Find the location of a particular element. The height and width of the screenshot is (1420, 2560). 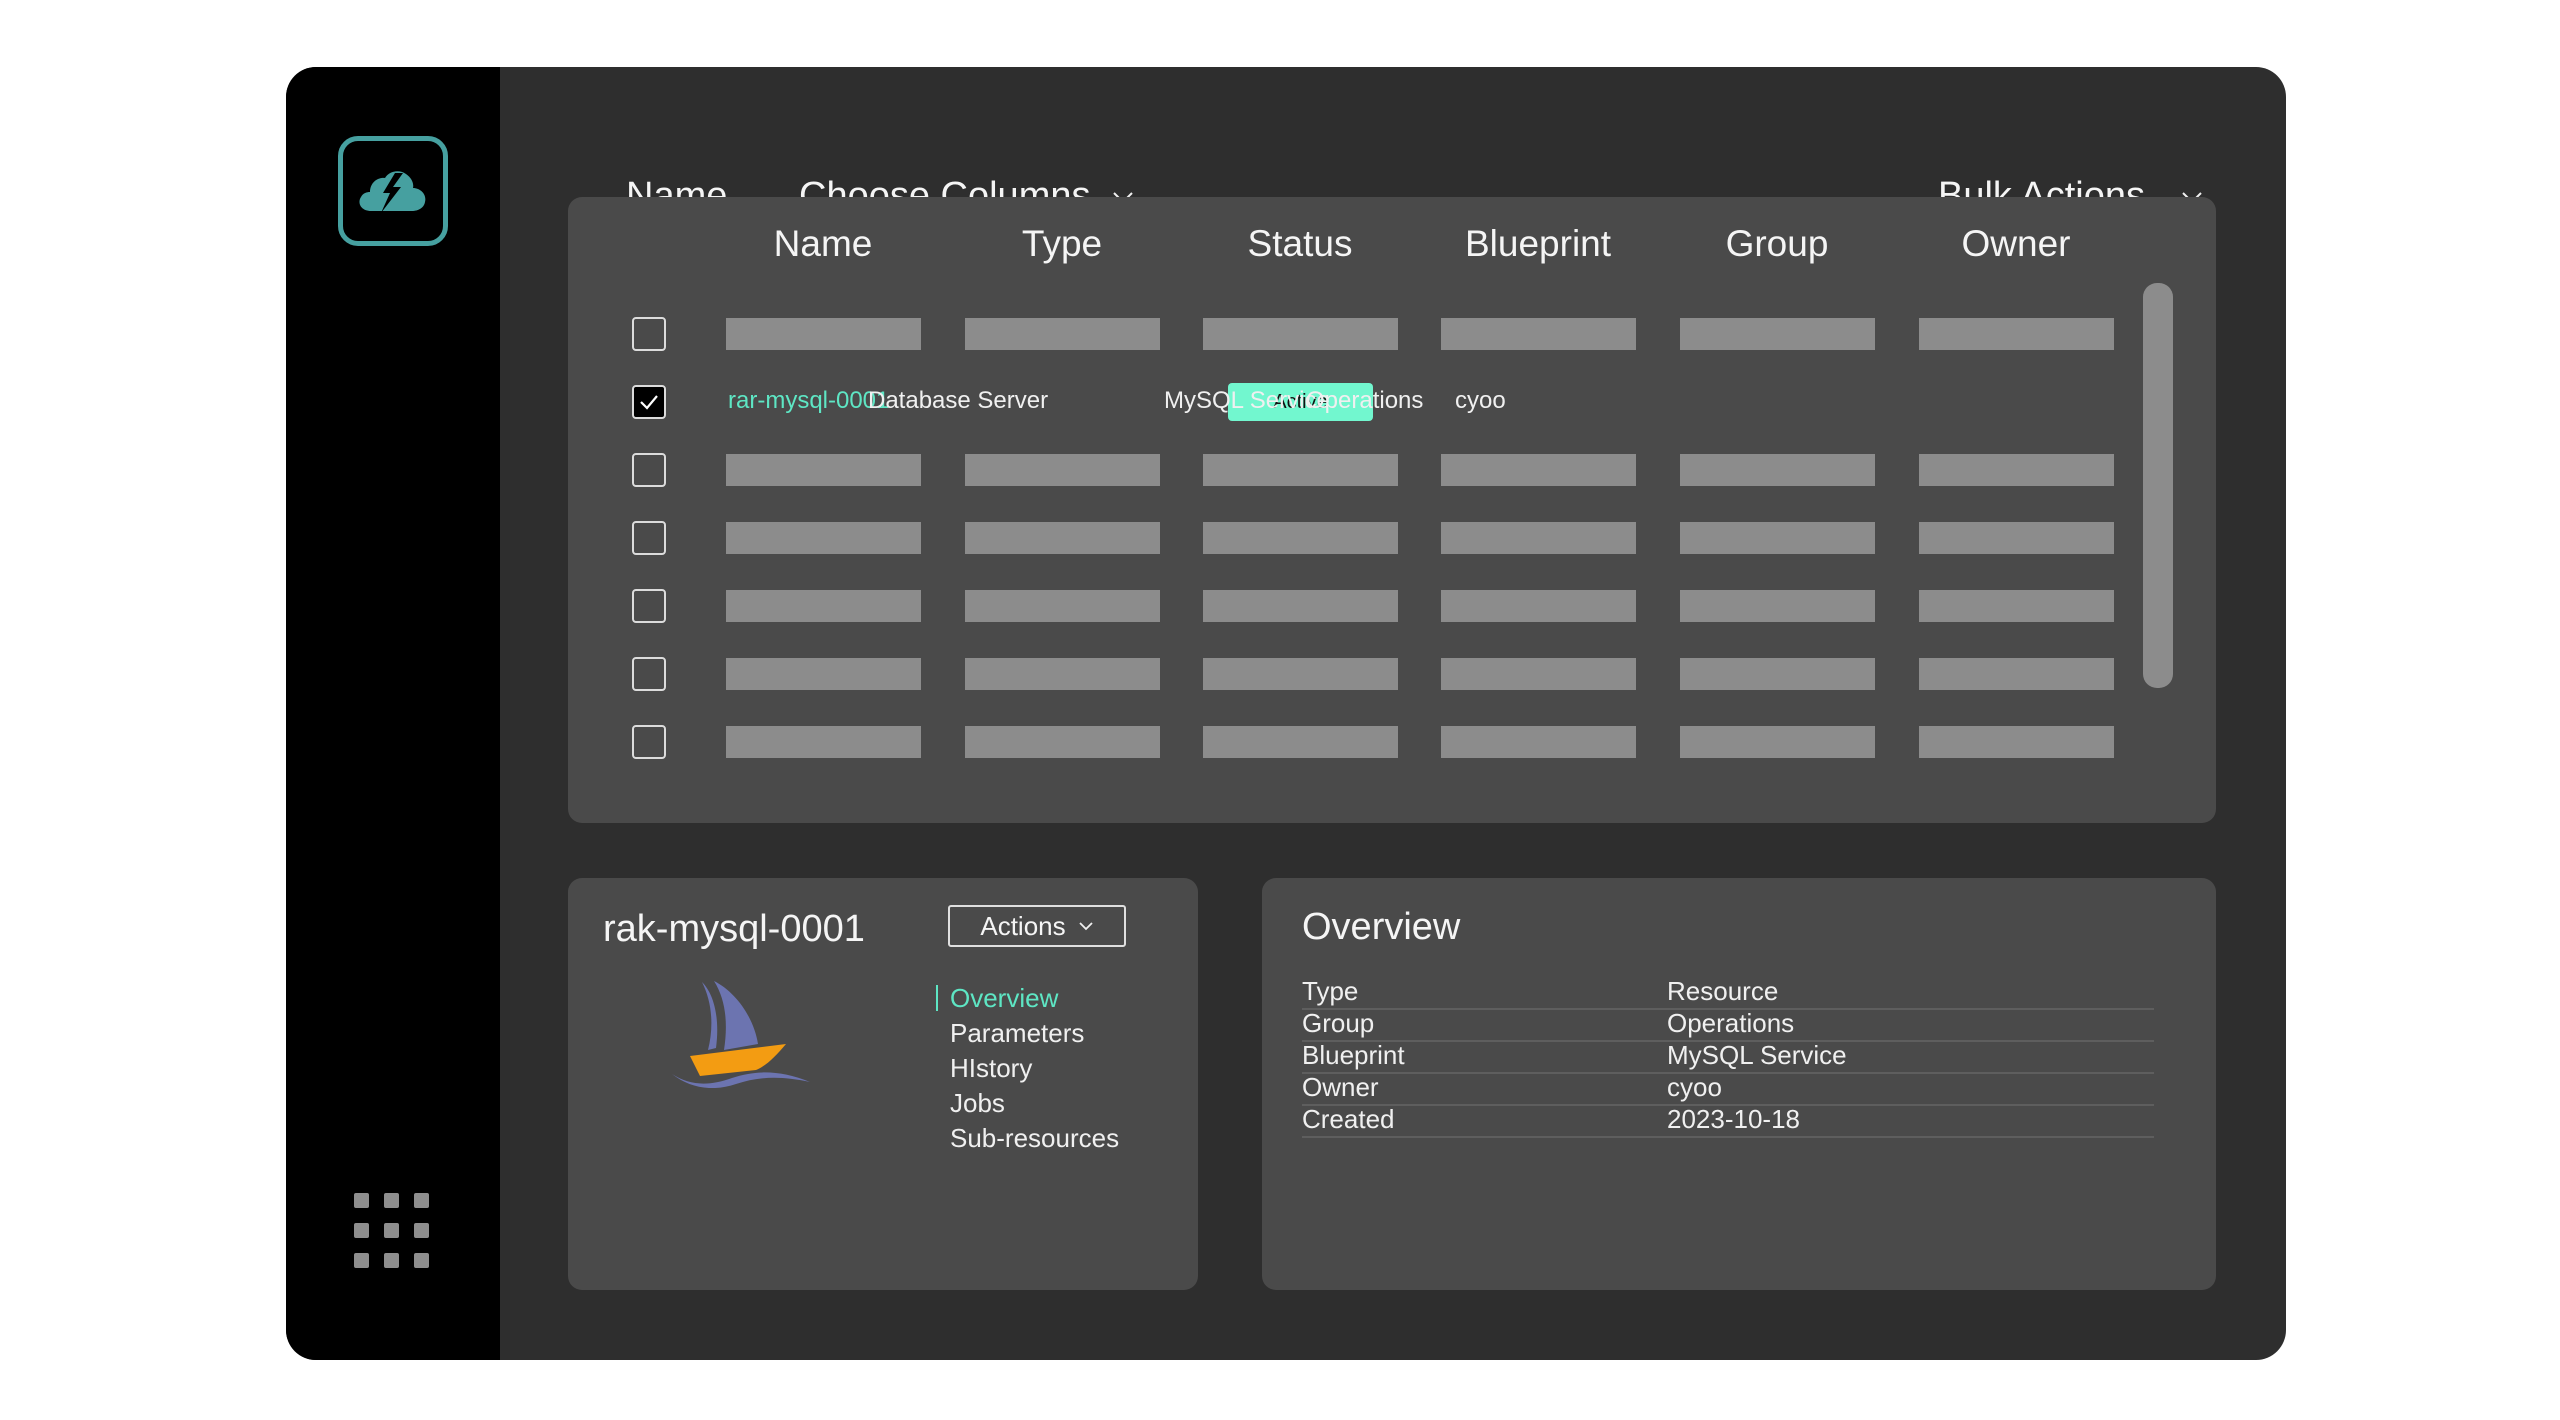

overview-row: Created 2023-10-18 is located at coordinates (1728, 1121).